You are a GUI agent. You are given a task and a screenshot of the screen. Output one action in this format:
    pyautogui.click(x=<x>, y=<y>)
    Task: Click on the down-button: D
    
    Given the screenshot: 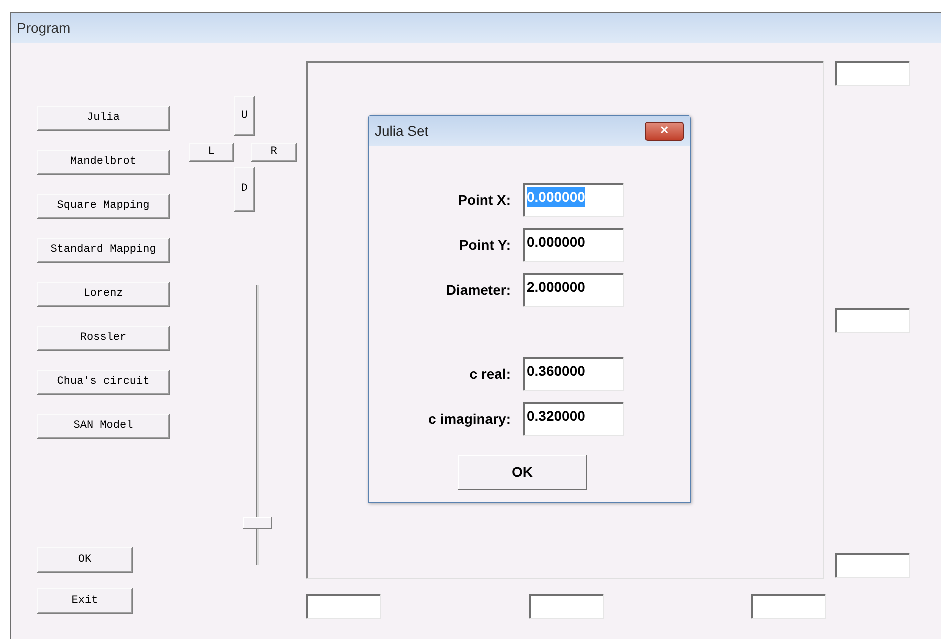 What is the action you would take?
    pyautogui.click(x=244, y=189)
    